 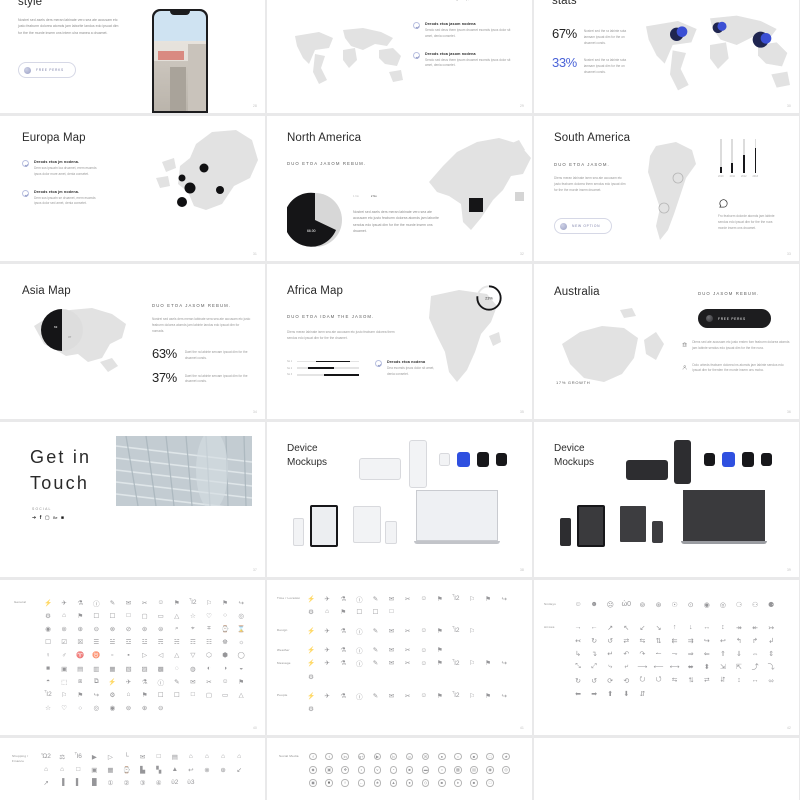 I want to click on icon-cell: ◉, so click(x=490, y=769).